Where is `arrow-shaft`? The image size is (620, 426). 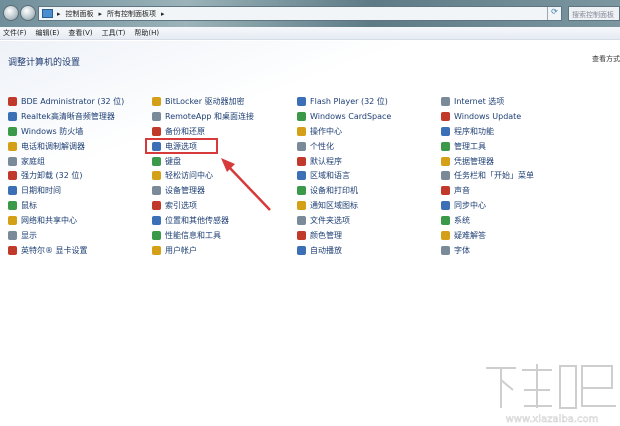
arrow-shaft is located at coordinates (249, 188).